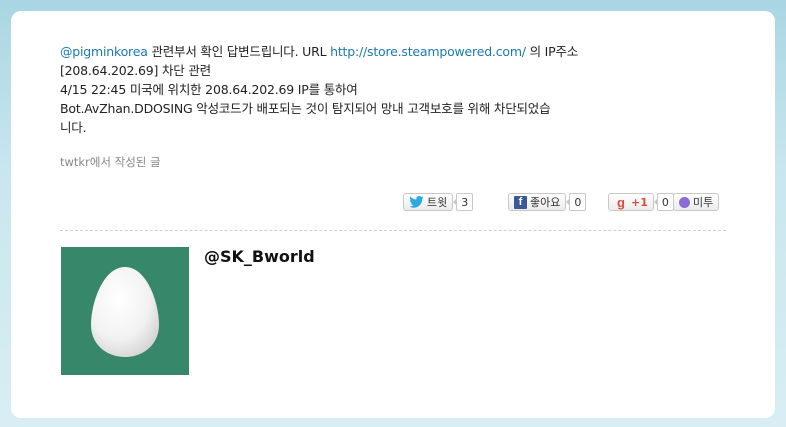 This screenshot has width=786, height=427. I want to click on google-plus-label: +1, so click(639, 202).